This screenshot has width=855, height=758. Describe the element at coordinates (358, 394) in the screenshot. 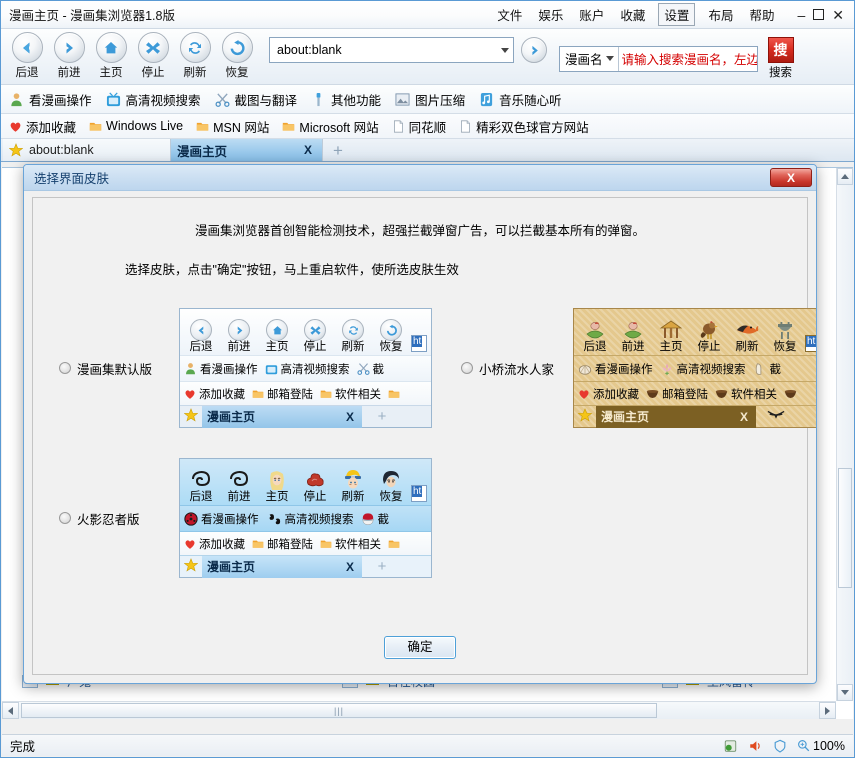

I see `preview-fav-label: 软件相关` at that location.